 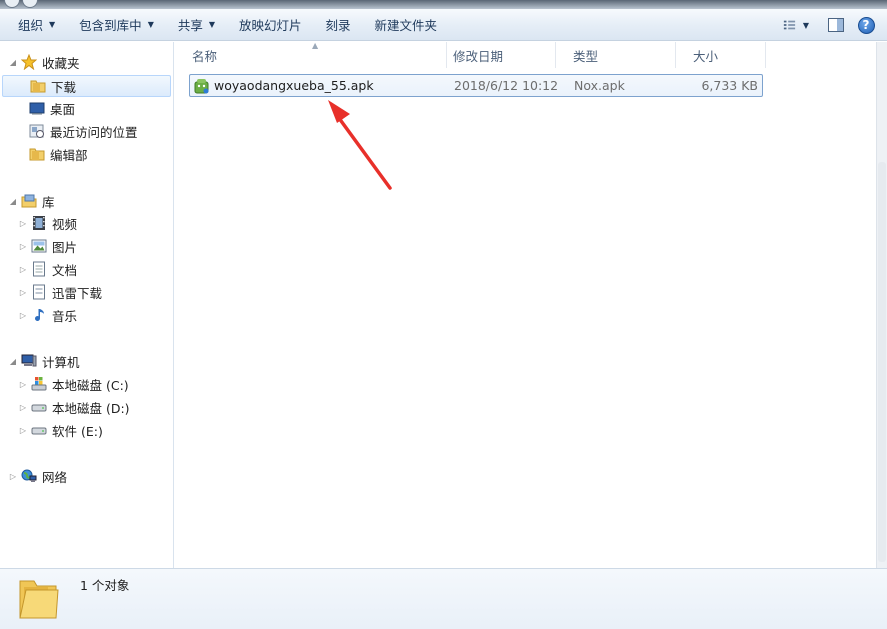 What do you see at coordinates (406, 25) in the screenshot?
I see `new-folder-button: 新建文件夹` at bounding box center [406, 25].